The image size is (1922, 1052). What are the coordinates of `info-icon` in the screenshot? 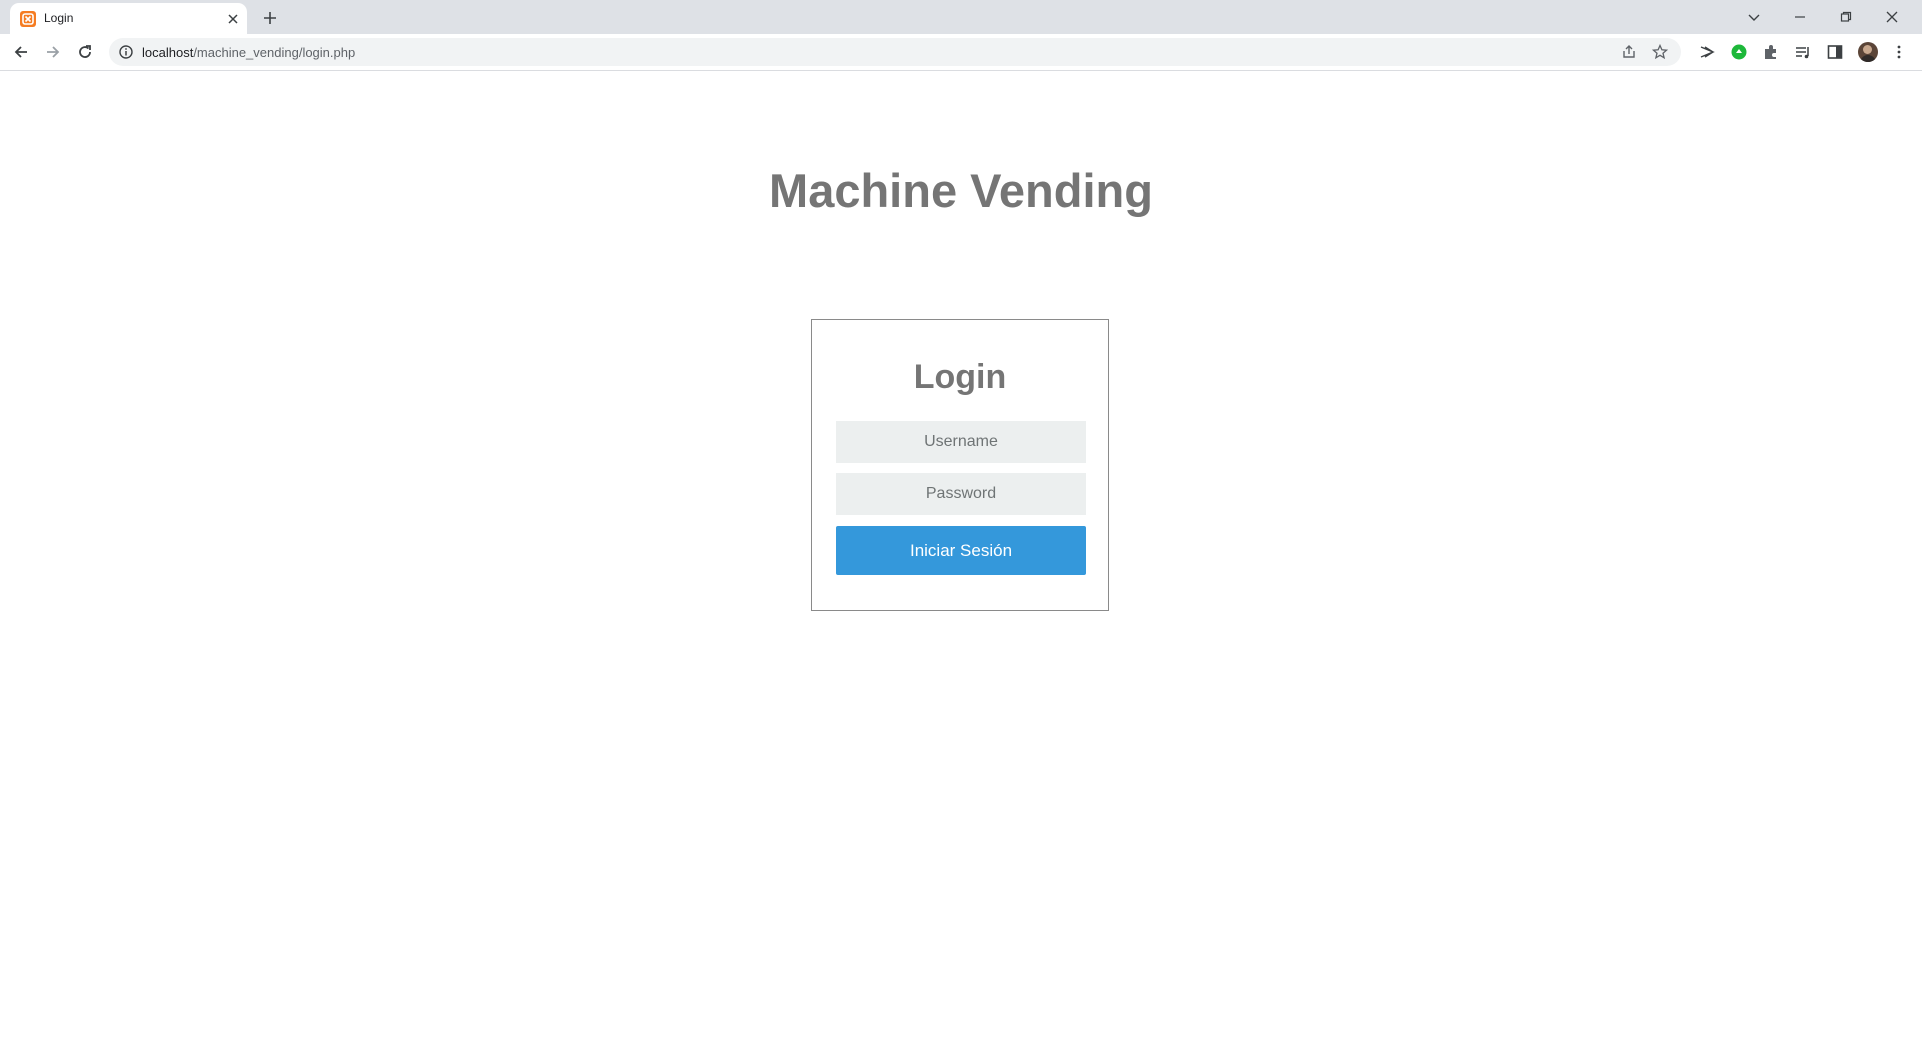 It's located at (126, 52).